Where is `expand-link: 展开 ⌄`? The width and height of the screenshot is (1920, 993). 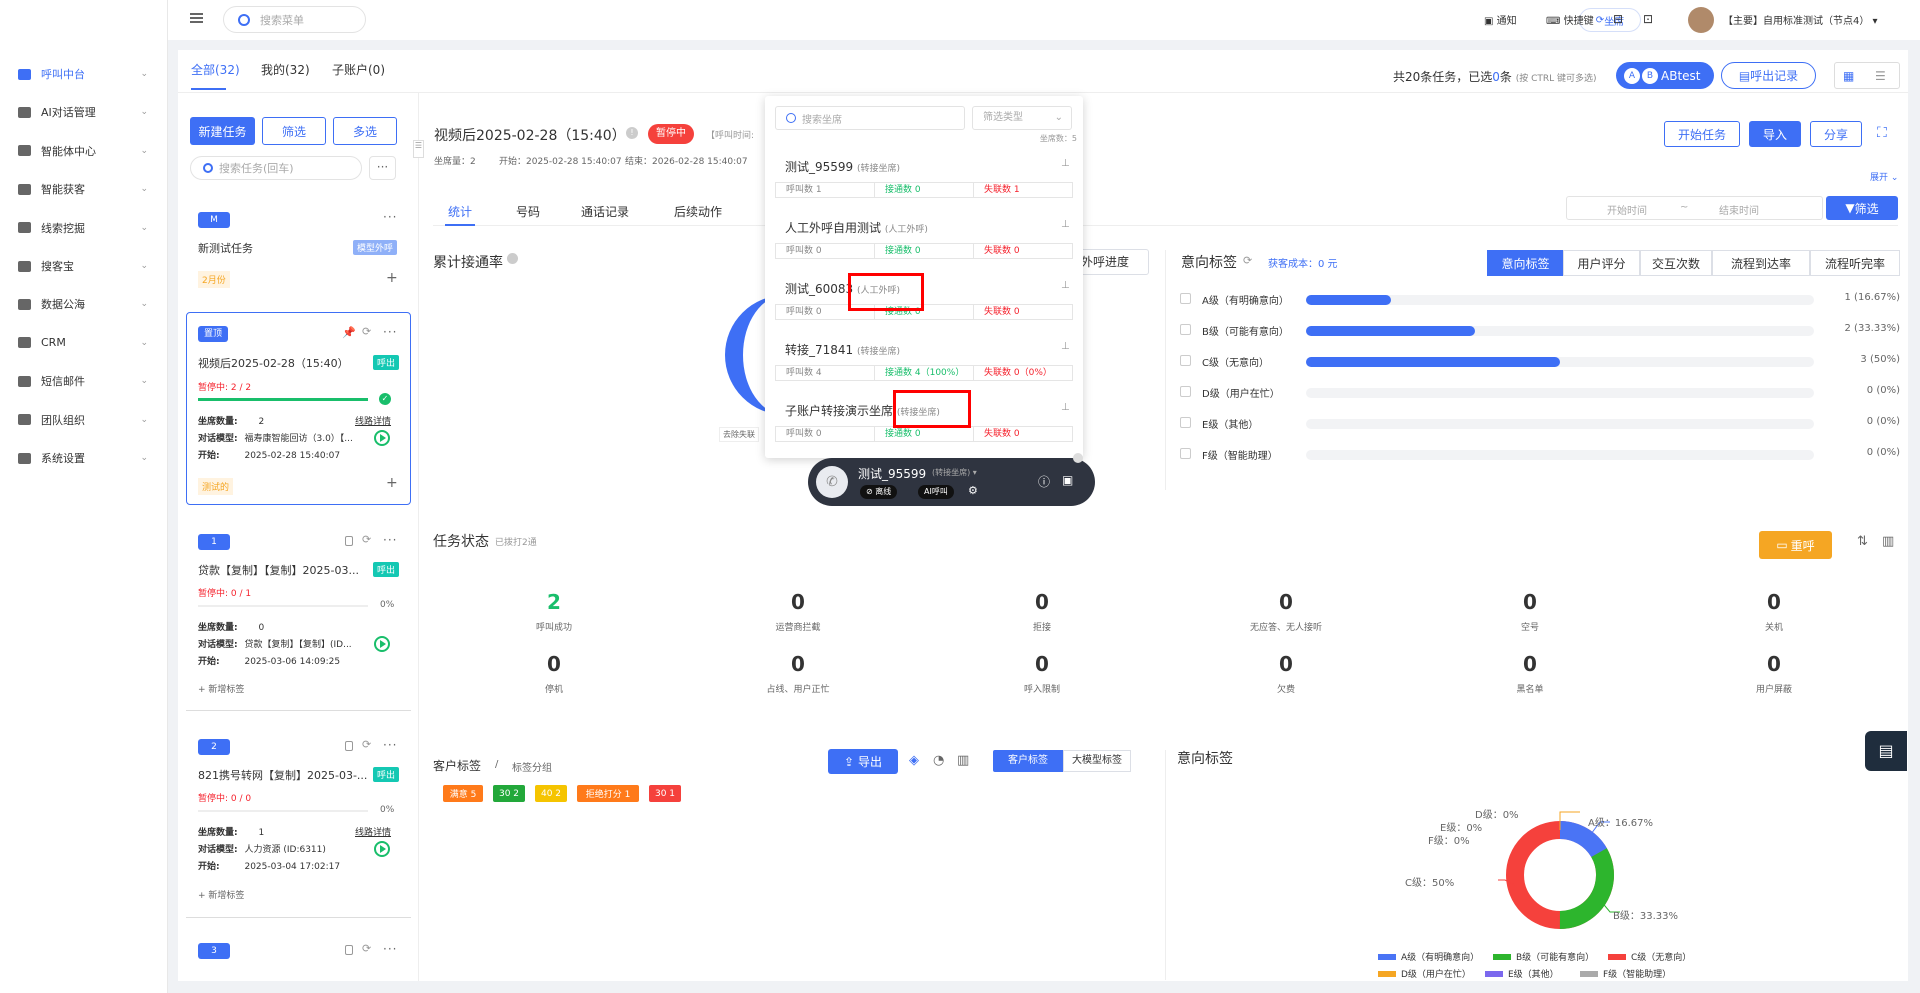 expand-link: 展开 ⌄ is located at coordinates (1884, 176).